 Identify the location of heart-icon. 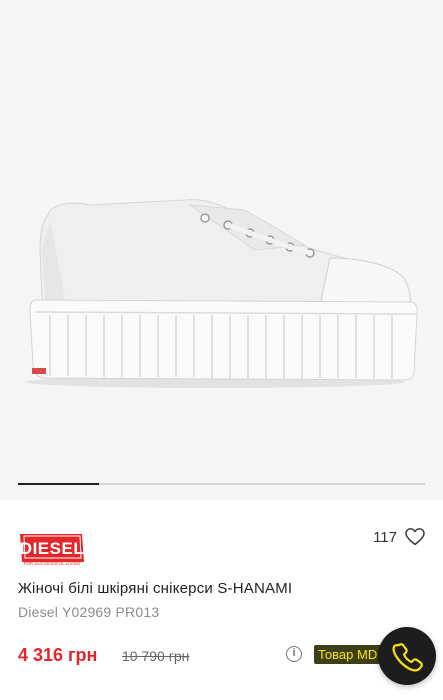
(415, 537).